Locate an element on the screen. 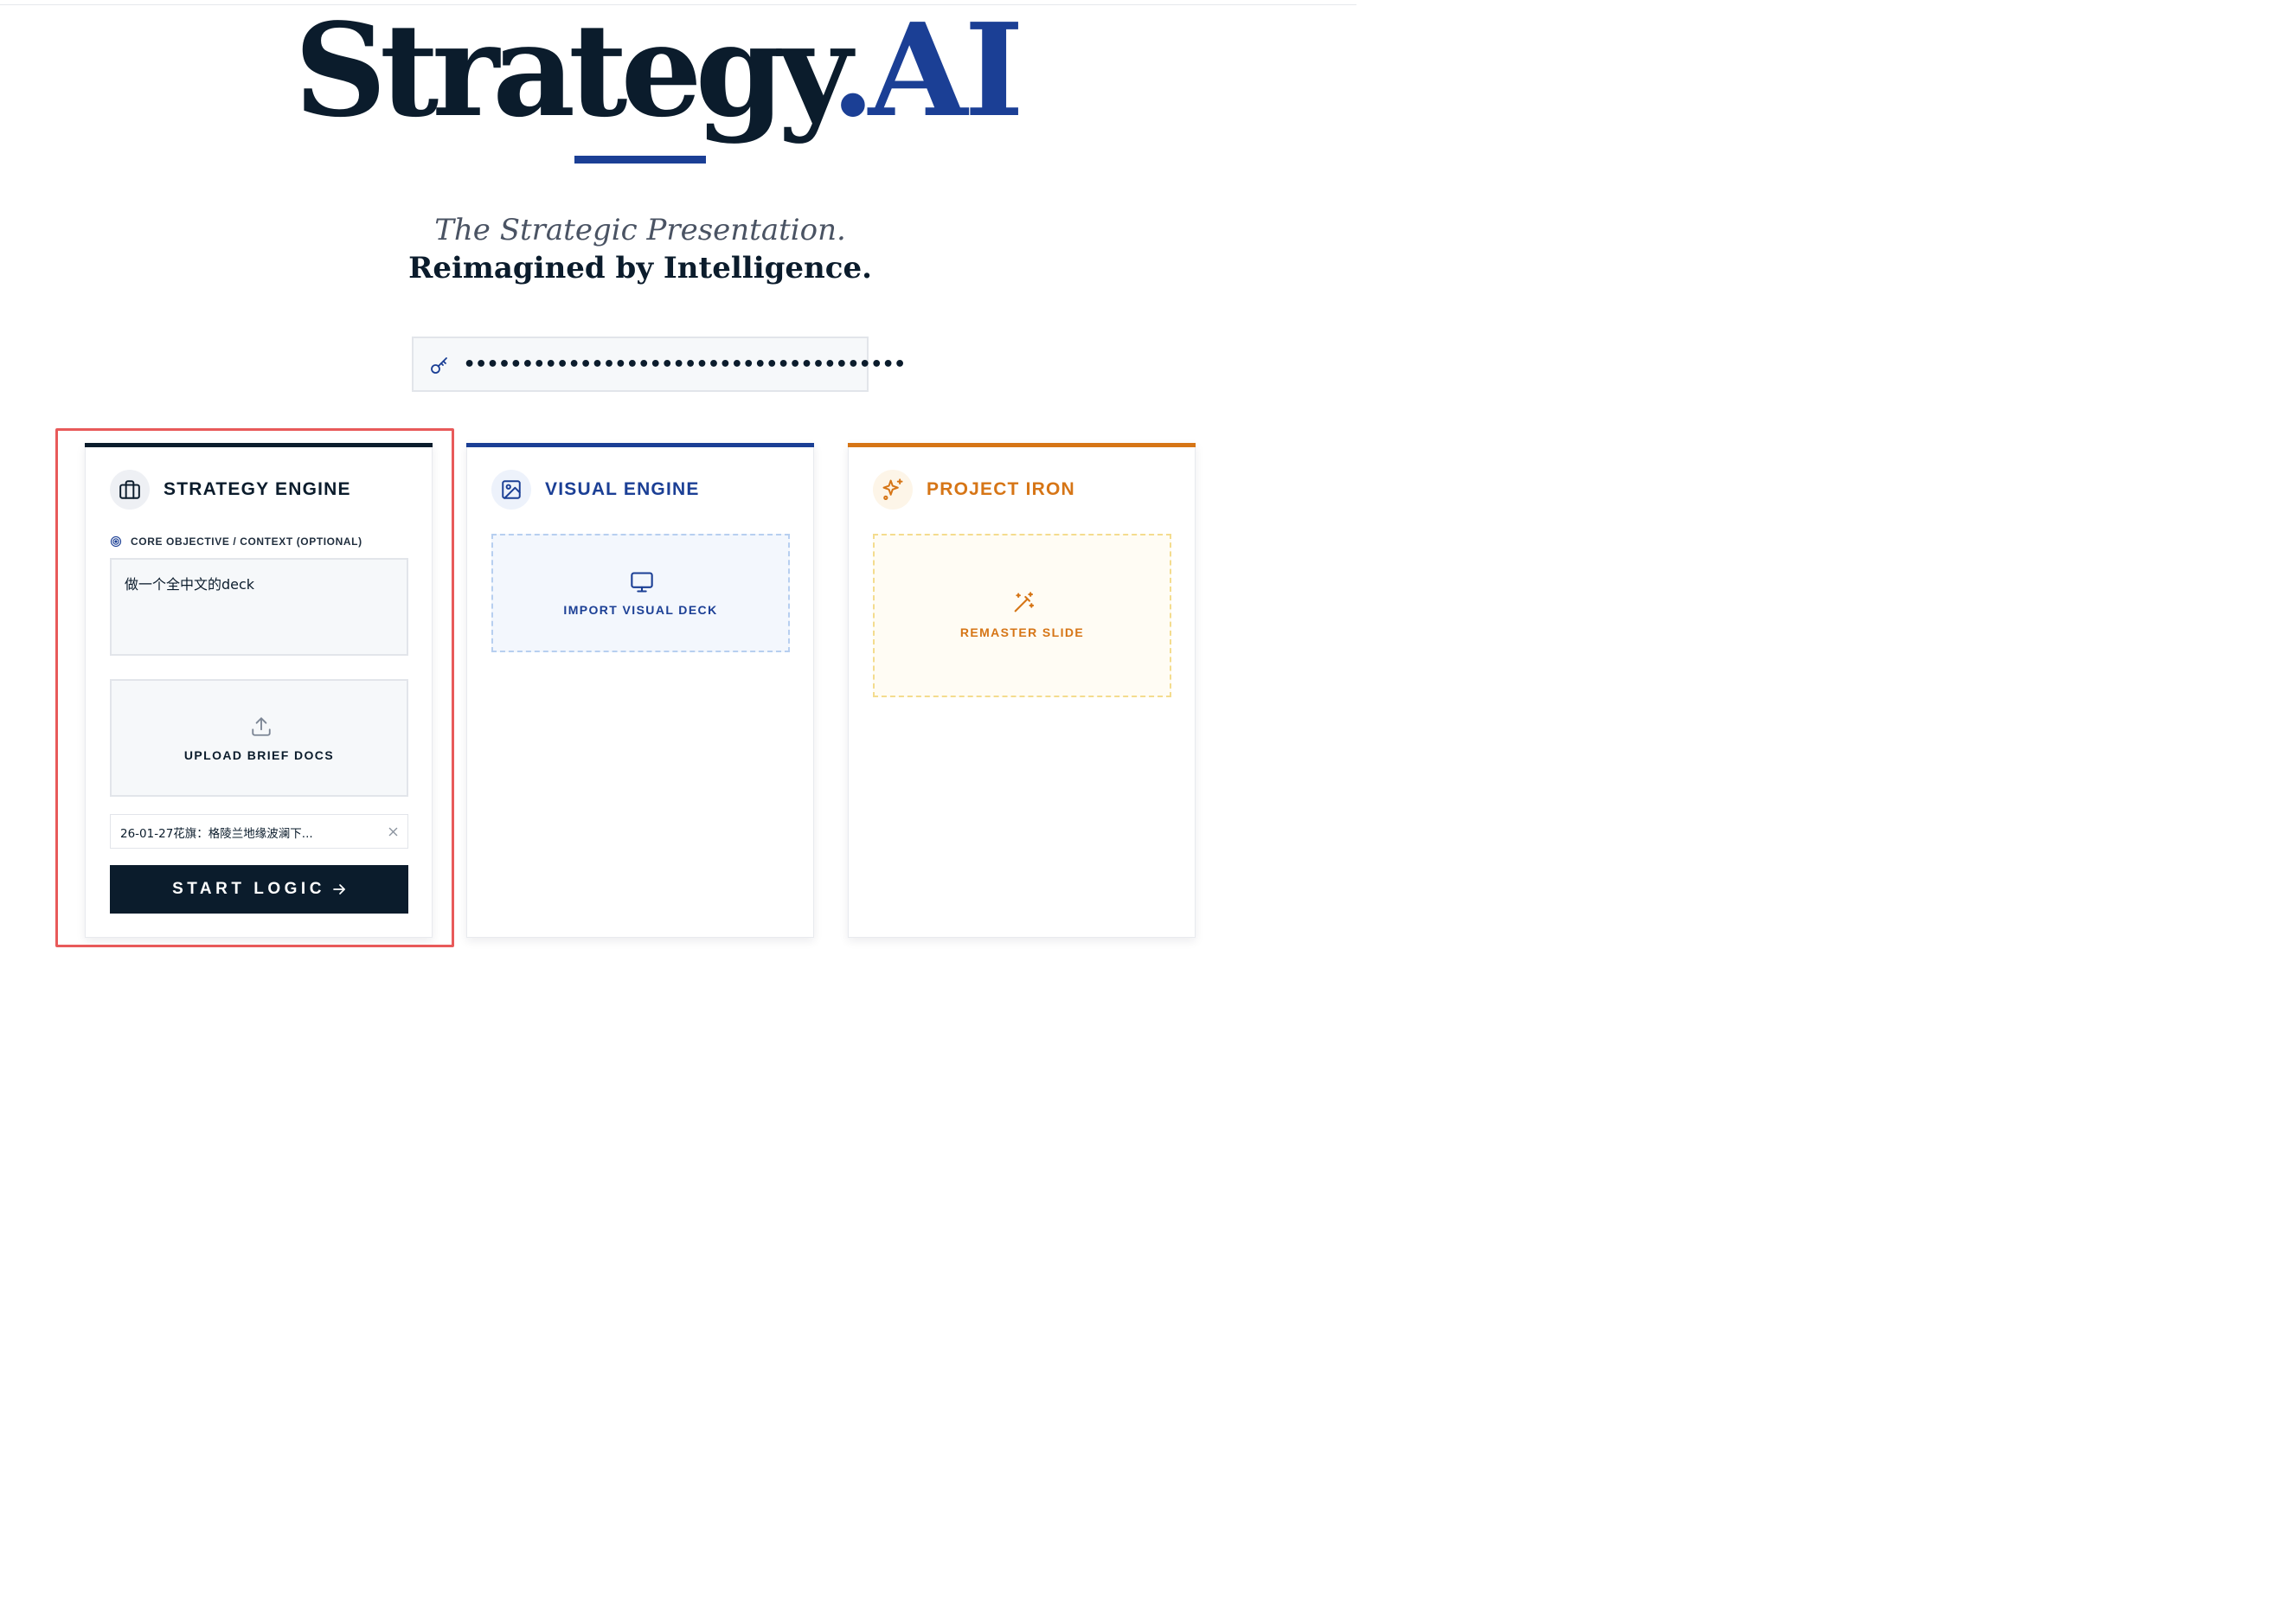 The image size is (2296, 1616). brand-suffix: AI is located at coordinates (946, 72).